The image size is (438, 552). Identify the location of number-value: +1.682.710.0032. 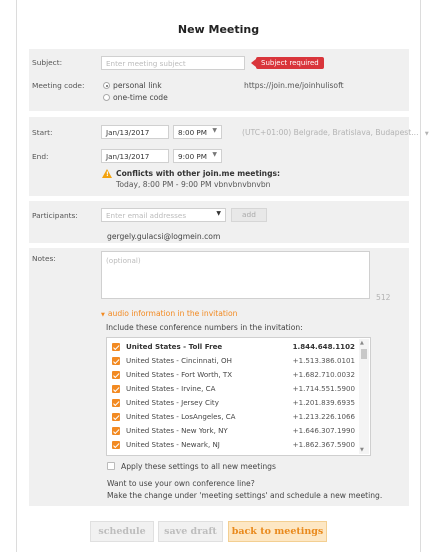
(323, 374).